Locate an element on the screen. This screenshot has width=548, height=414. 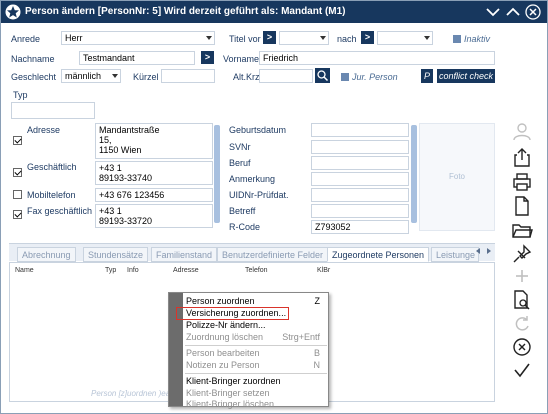
tab-benutzerdefinierte-felder: Benutzerdefinierte Felder is located at coordinates (273, 254).